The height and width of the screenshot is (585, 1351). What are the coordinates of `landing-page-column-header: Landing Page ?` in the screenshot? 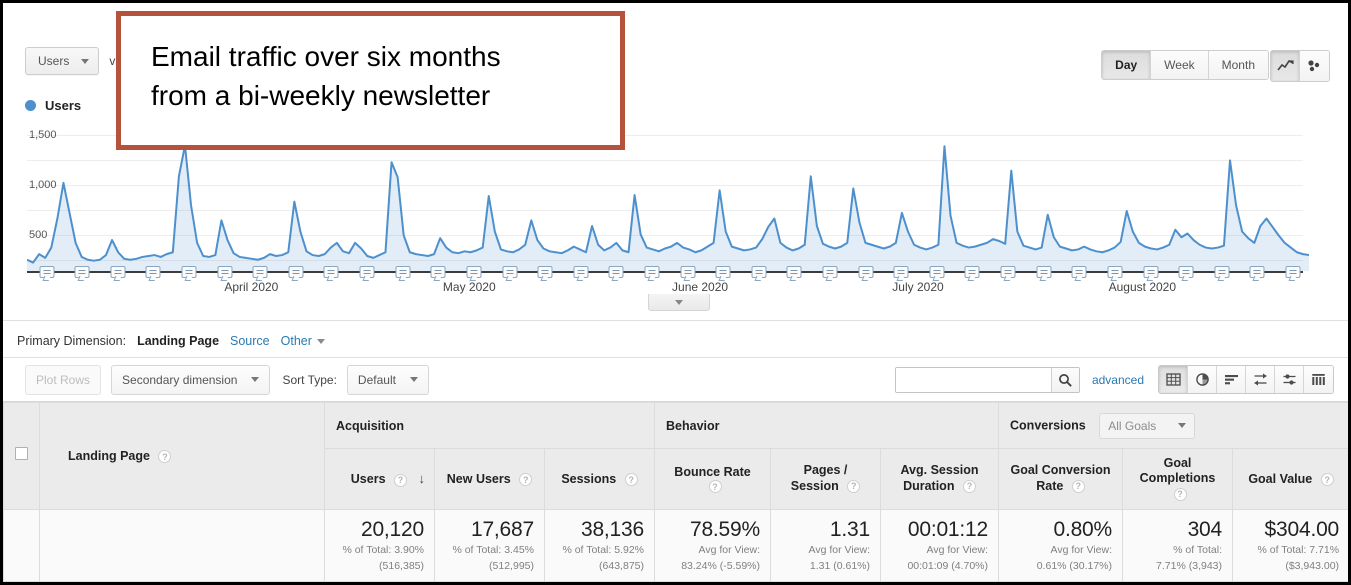 It's located at (182, 456).